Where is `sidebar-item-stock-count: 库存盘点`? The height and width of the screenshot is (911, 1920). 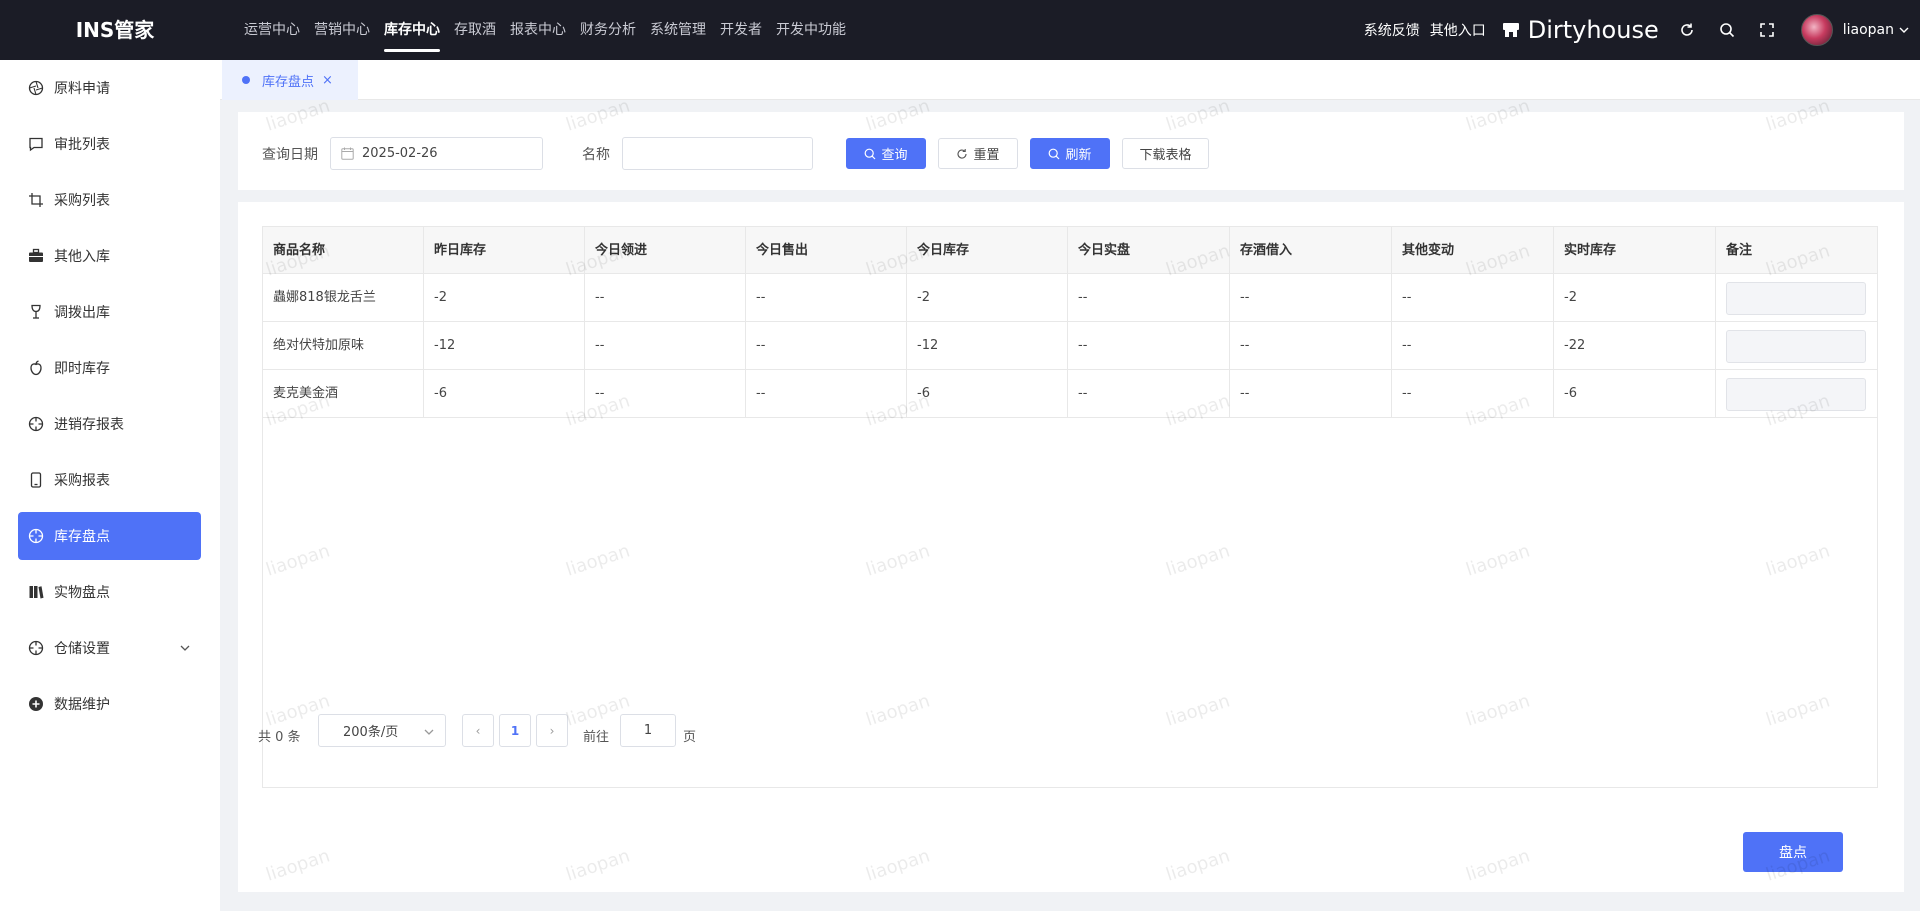
sidebar-item-stock-count: 库存盘点 is located at coordinates (109, 536).